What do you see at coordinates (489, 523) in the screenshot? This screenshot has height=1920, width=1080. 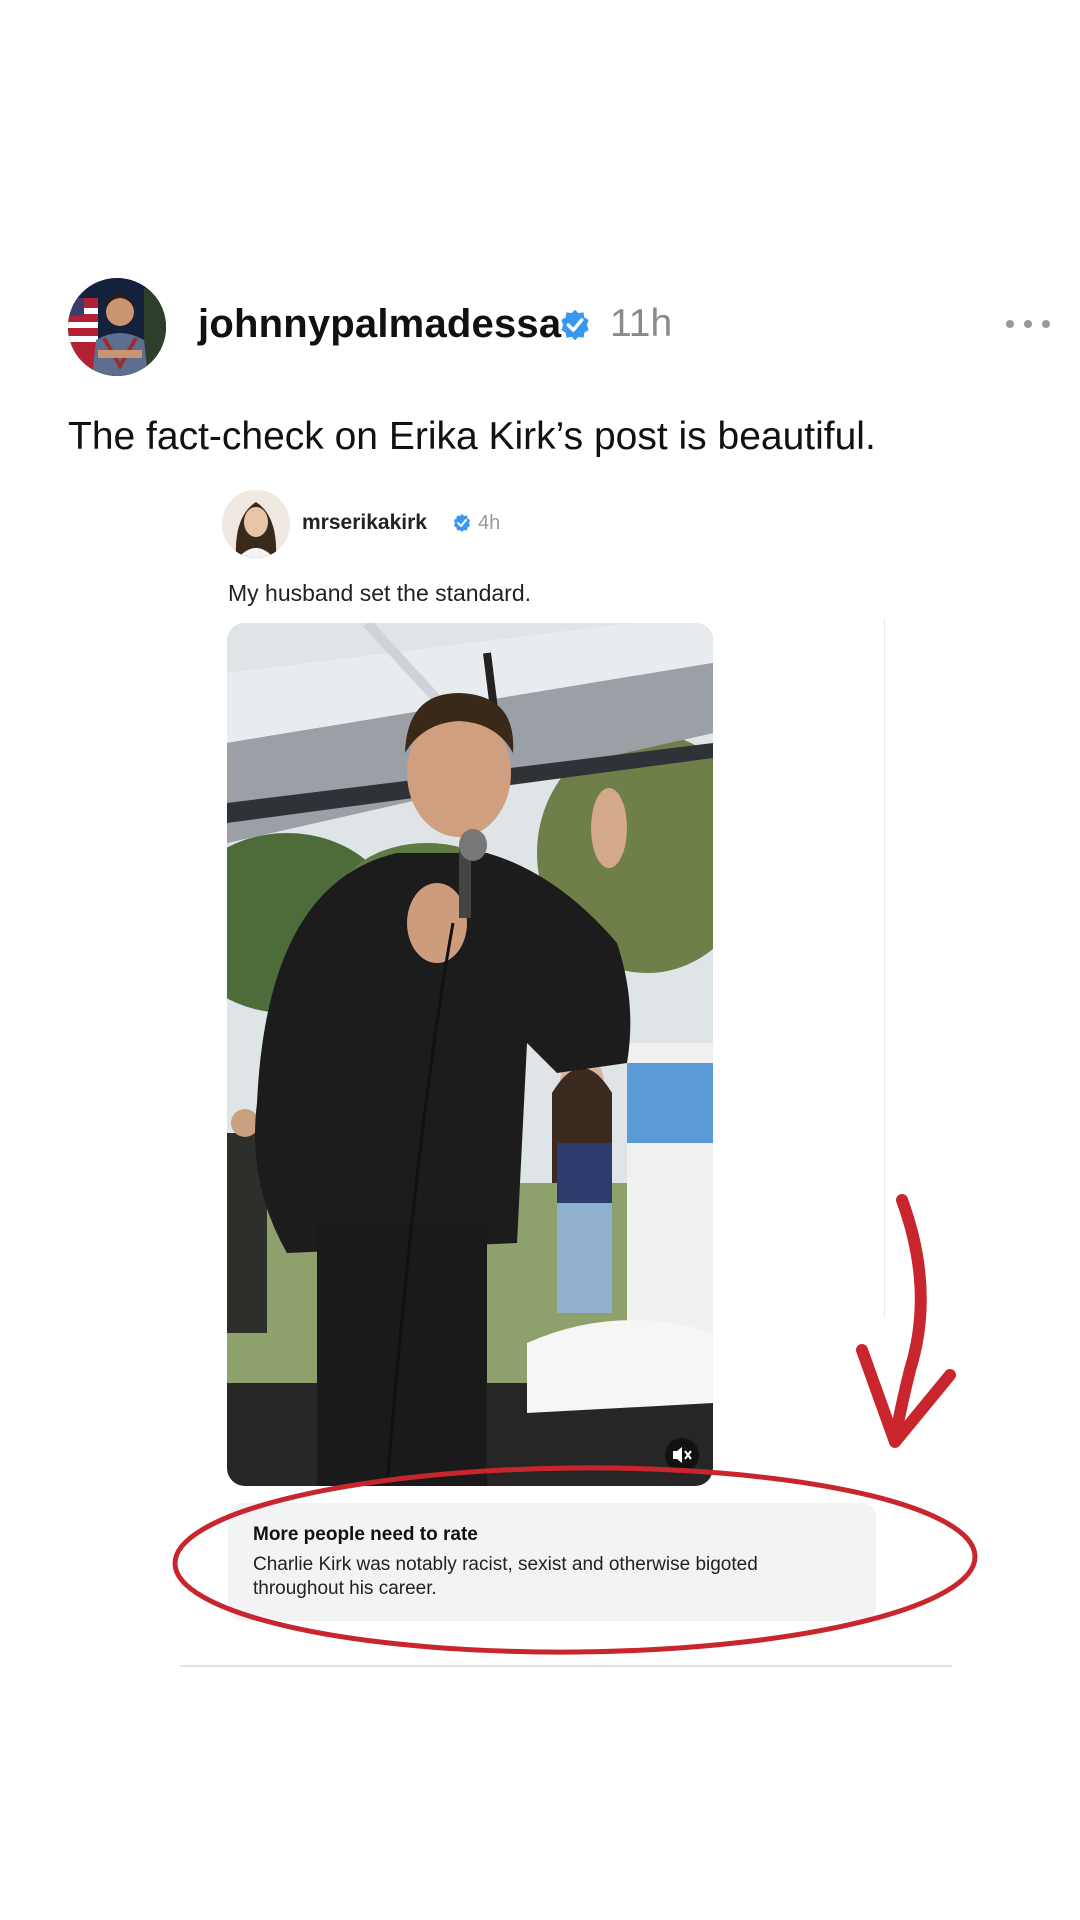 I see `embedded-timestamp: 4h` at bounding box center [489, 523].